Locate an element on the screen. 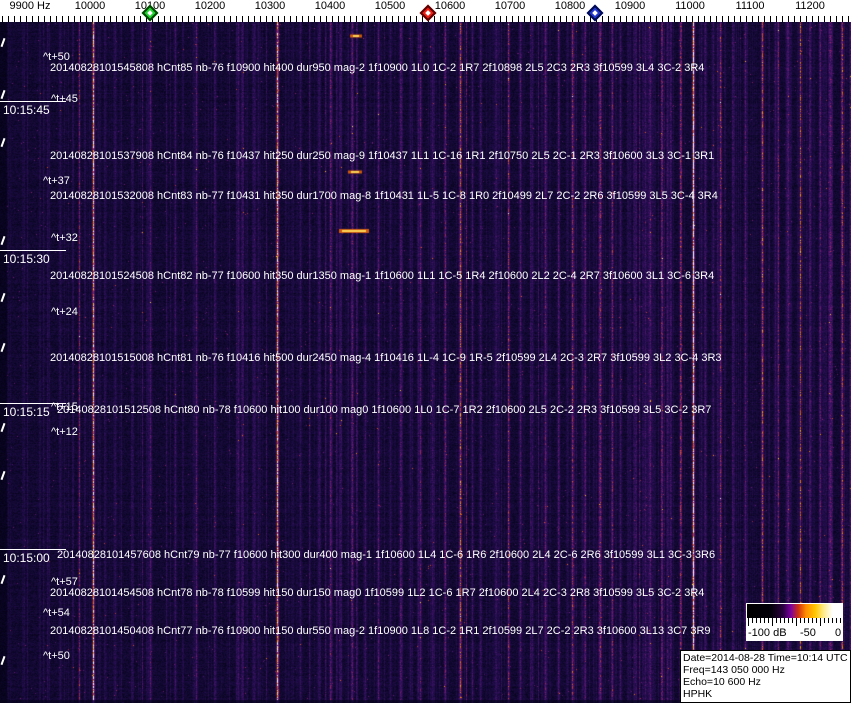  info-date-time: Date=2014-08-28 Time=10:14 UTC is located at coordinates (765, 658).